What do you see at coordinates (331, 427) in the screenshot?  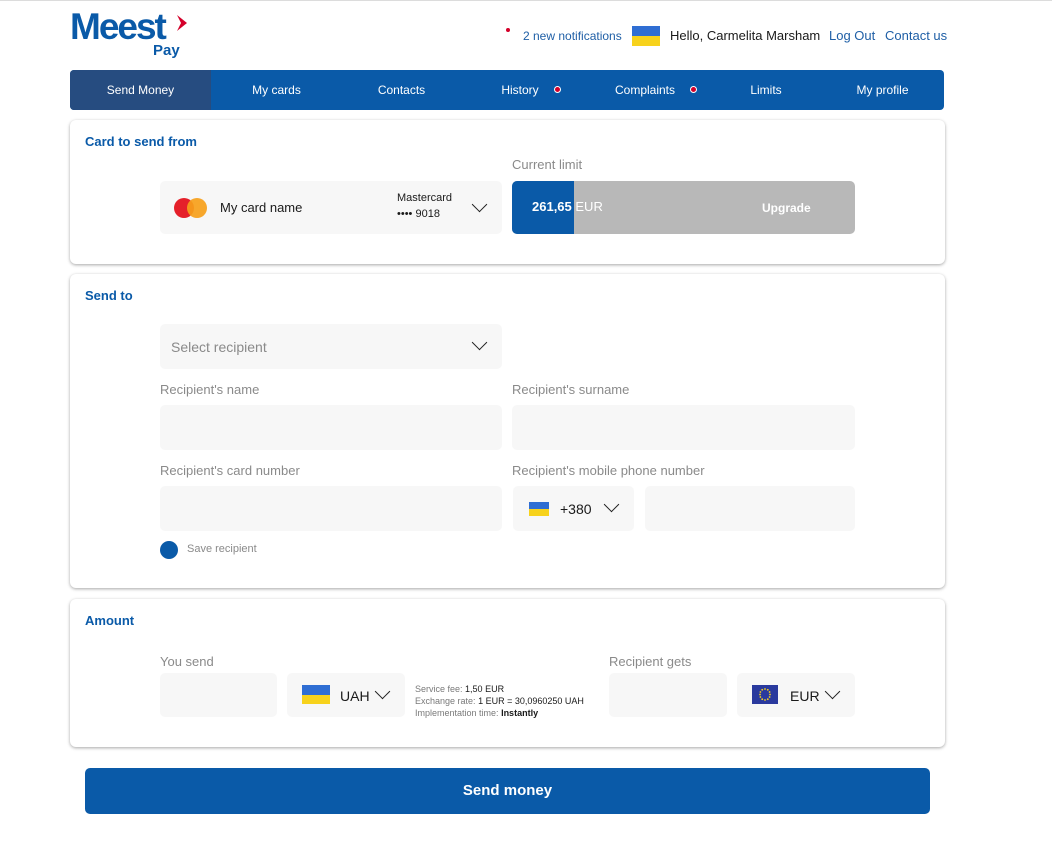 I see `recipient-name-input` at bounding box center [331, 427].